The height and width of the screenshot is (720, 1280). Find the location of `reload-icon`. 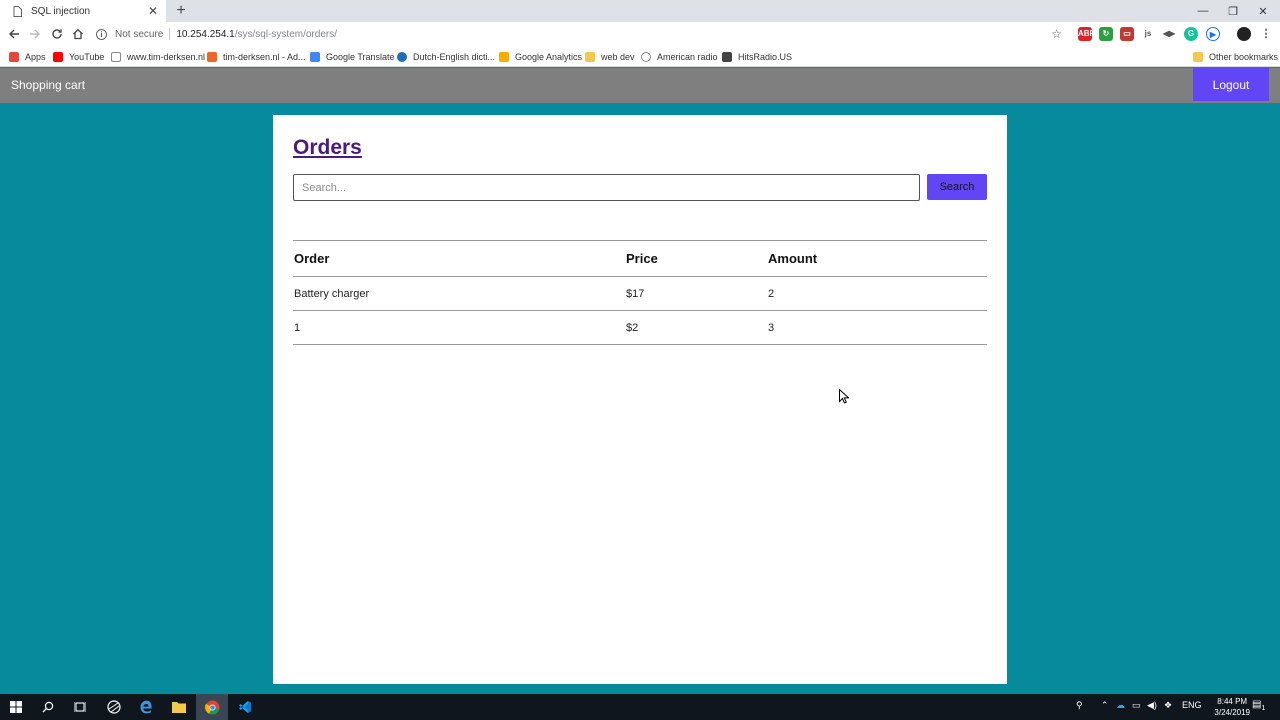

reload-icon is located at coordinates (57, 34).